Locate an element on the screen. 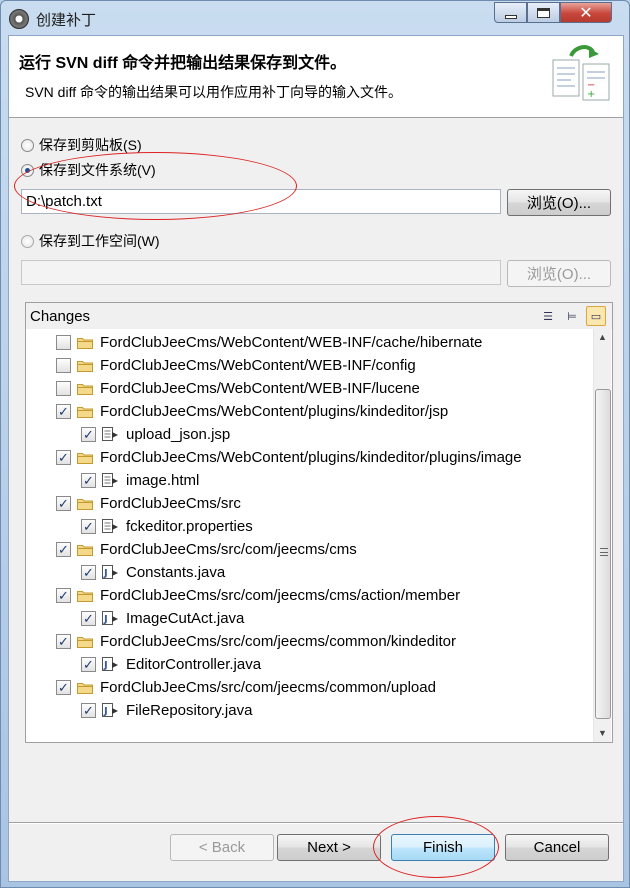  tree-folder-row: ✓ FordClubJeeCms/src/com/jeecms/cms is located at coordinates (191, 549).